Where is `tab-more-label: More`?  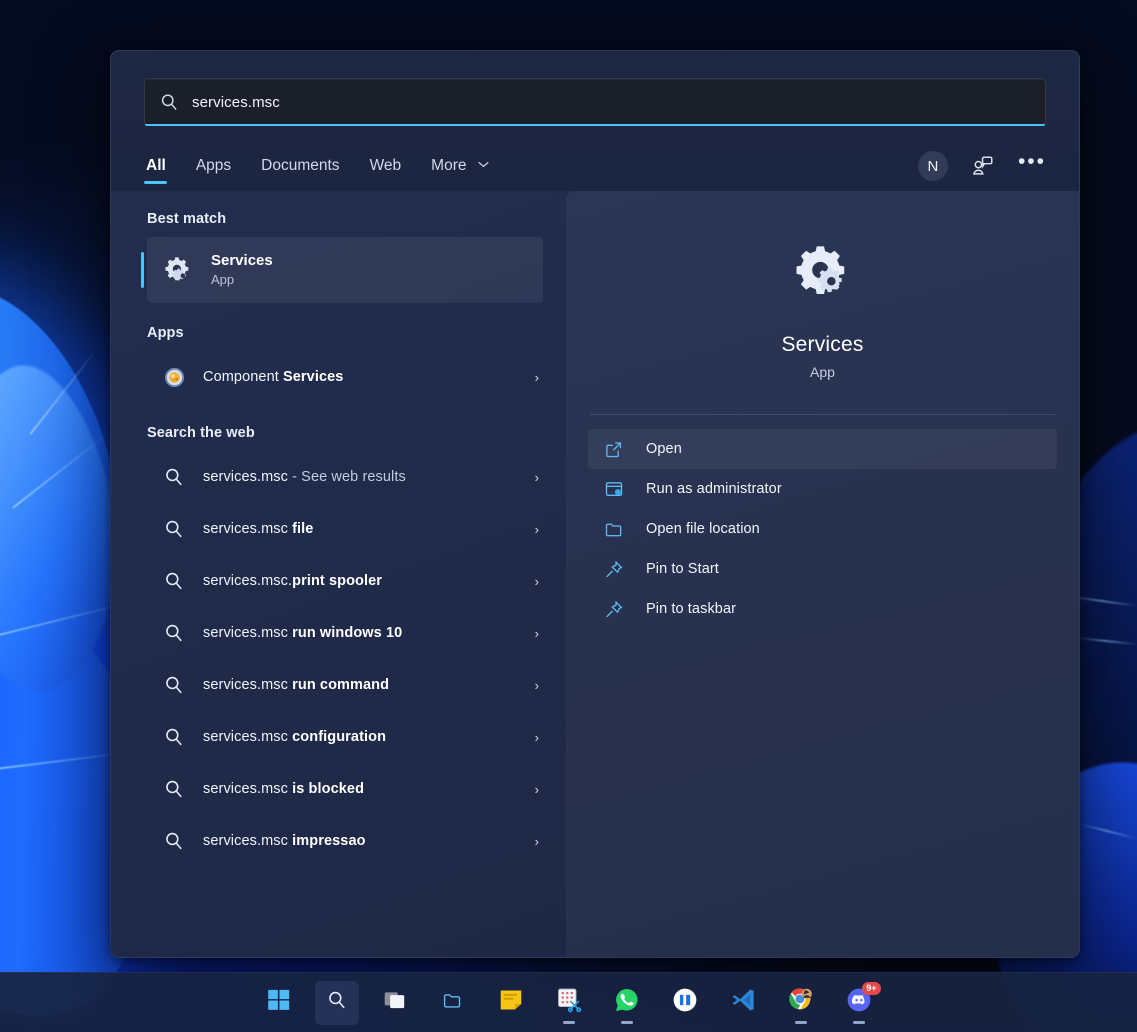
tab-more-label: More is located at coordinates (449, 165).